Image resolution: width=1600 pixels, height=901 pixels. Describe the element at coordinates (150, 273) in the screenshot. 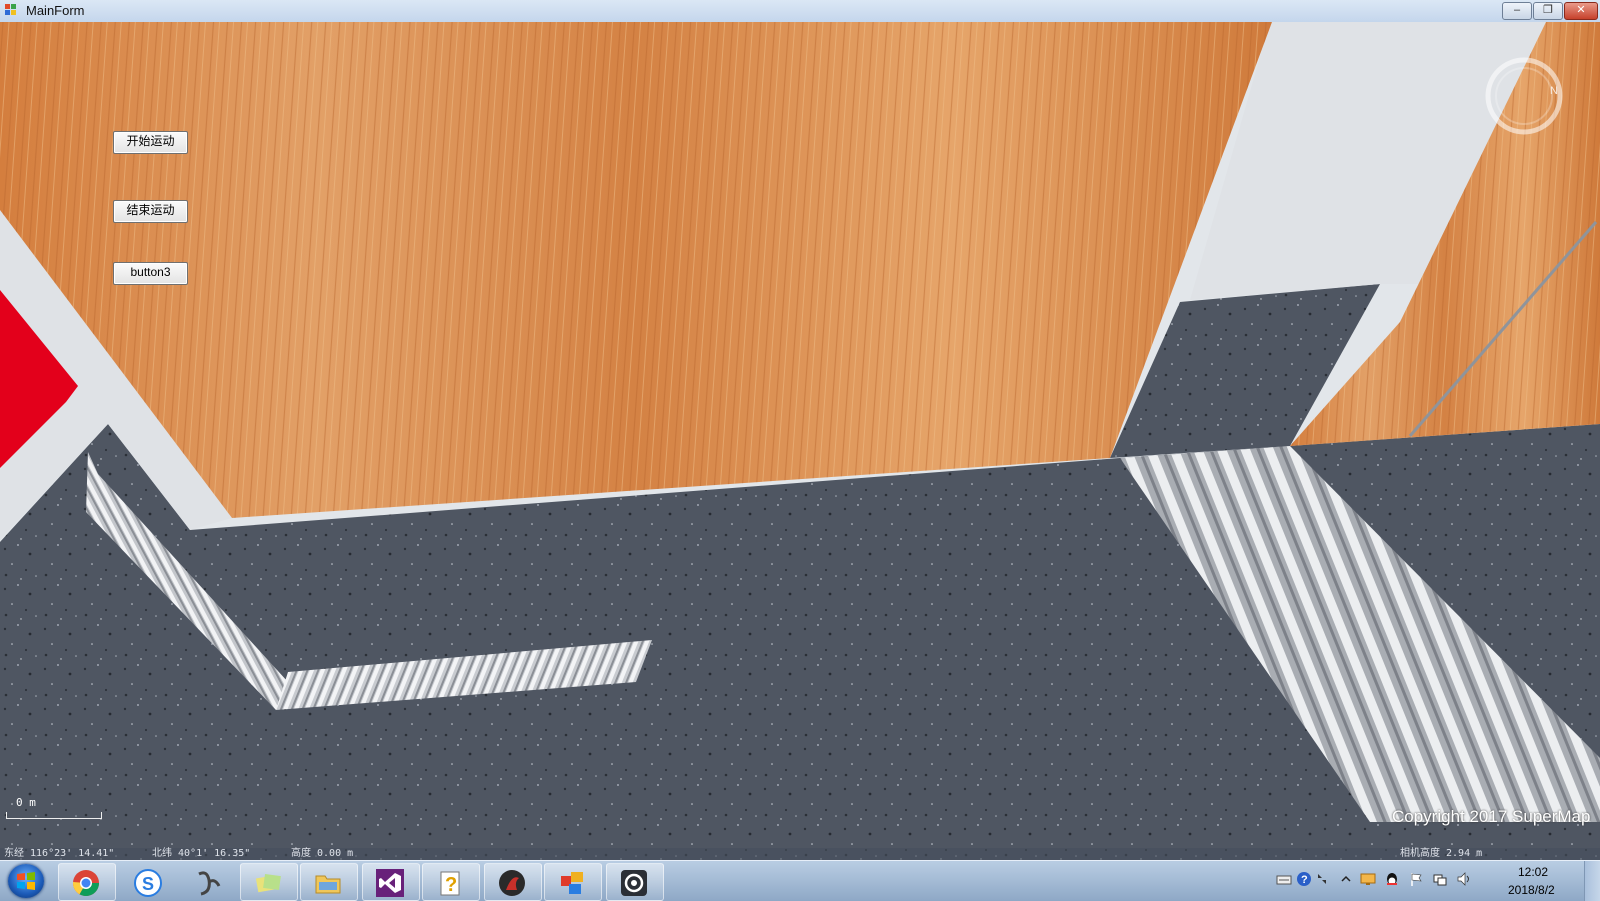

I see `button3: button3` at that location.